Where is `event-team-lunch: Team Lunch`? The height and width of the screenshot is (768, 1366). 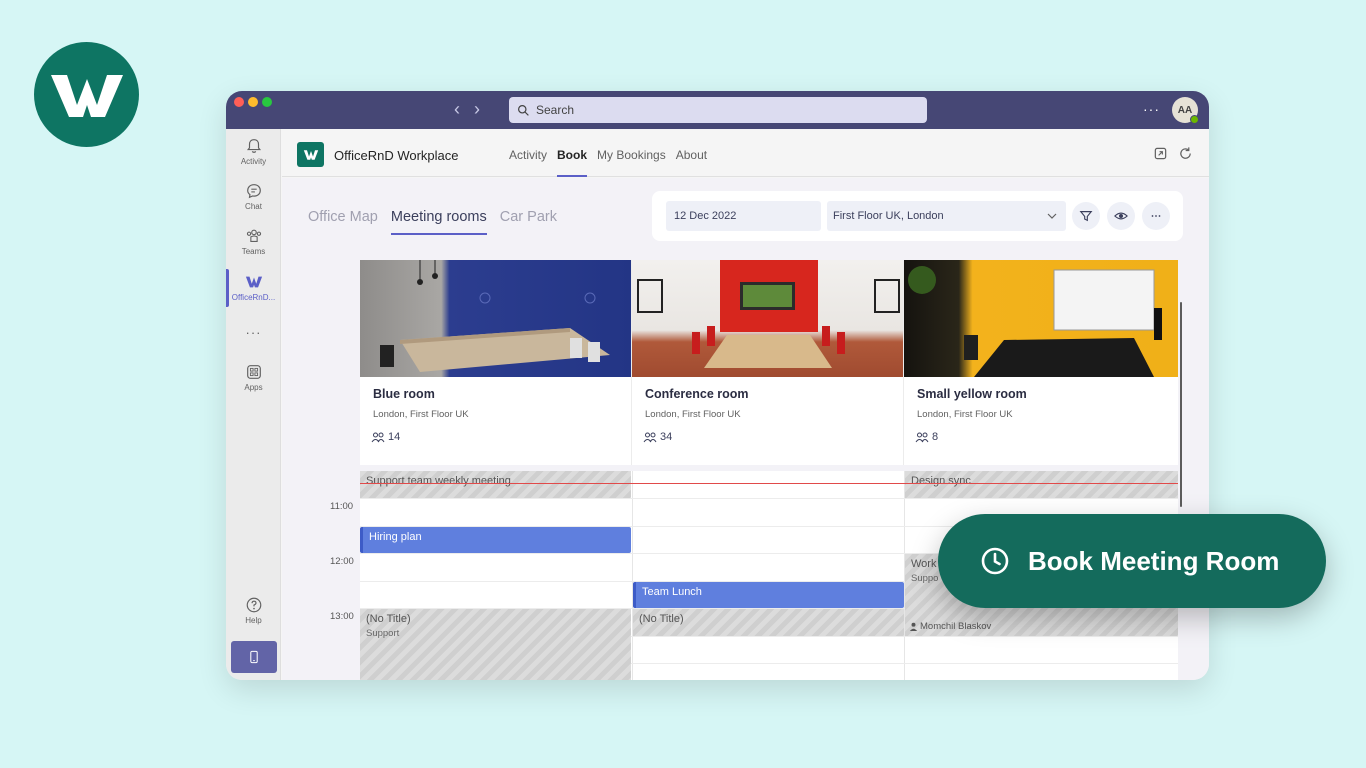
event-team-lunch: Team Lunch is located at coordinates (768, 595).